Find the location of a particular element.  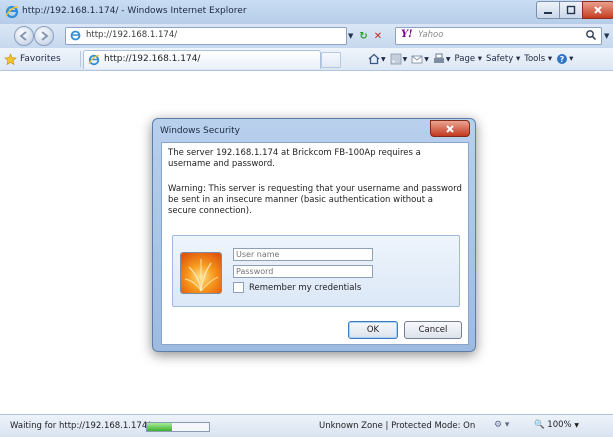

page-icon is located at coordinates (75, 35).